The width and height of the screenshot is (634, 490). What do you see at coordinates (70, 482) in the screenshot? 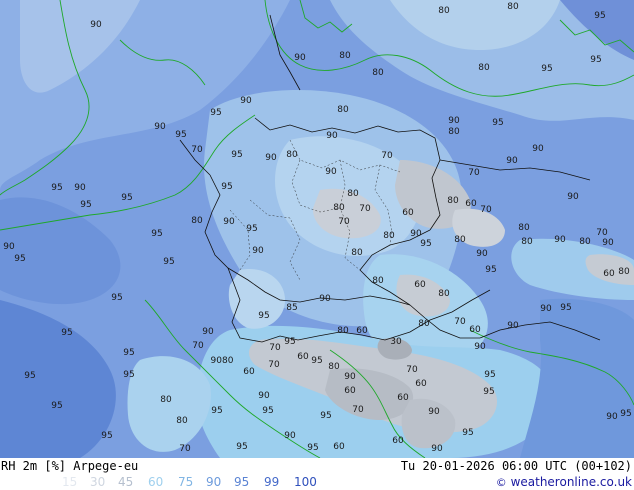
I see `legend-value: 15` at bounding box center [70, 482].